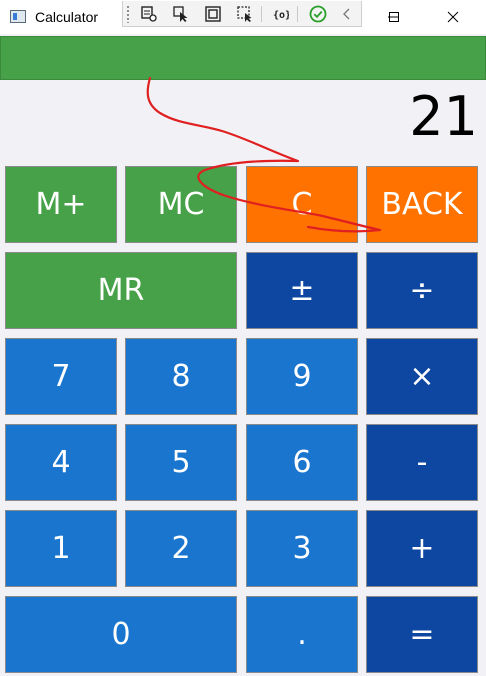 The image size is (486, 676). What do you see at coordinates (302, 204) in the screenshot?
I see `clear-button: C` at bounding box center [302, 204].